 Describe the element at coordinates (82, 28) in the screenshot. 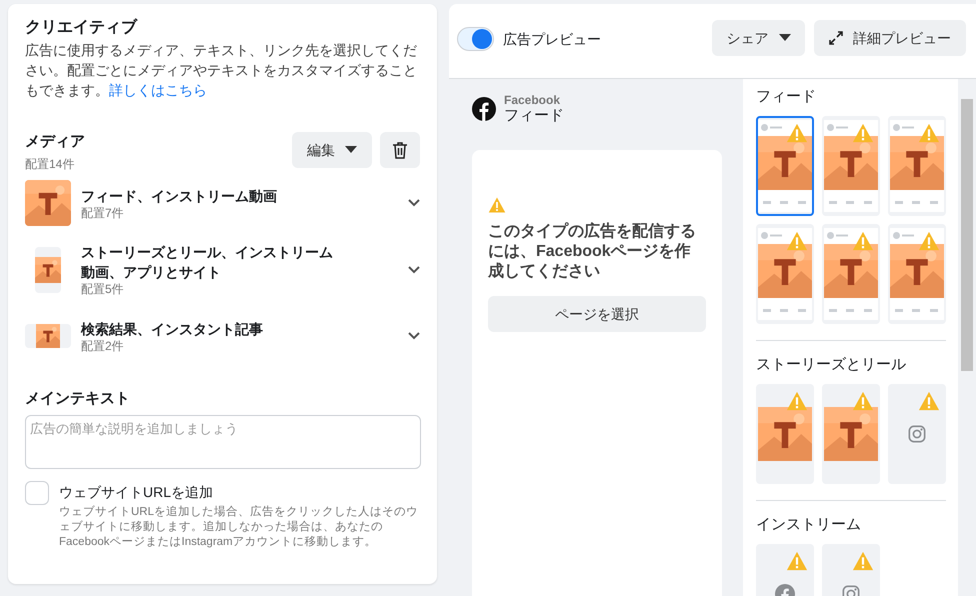

I see `section-title: クリエイティブ` at that location.